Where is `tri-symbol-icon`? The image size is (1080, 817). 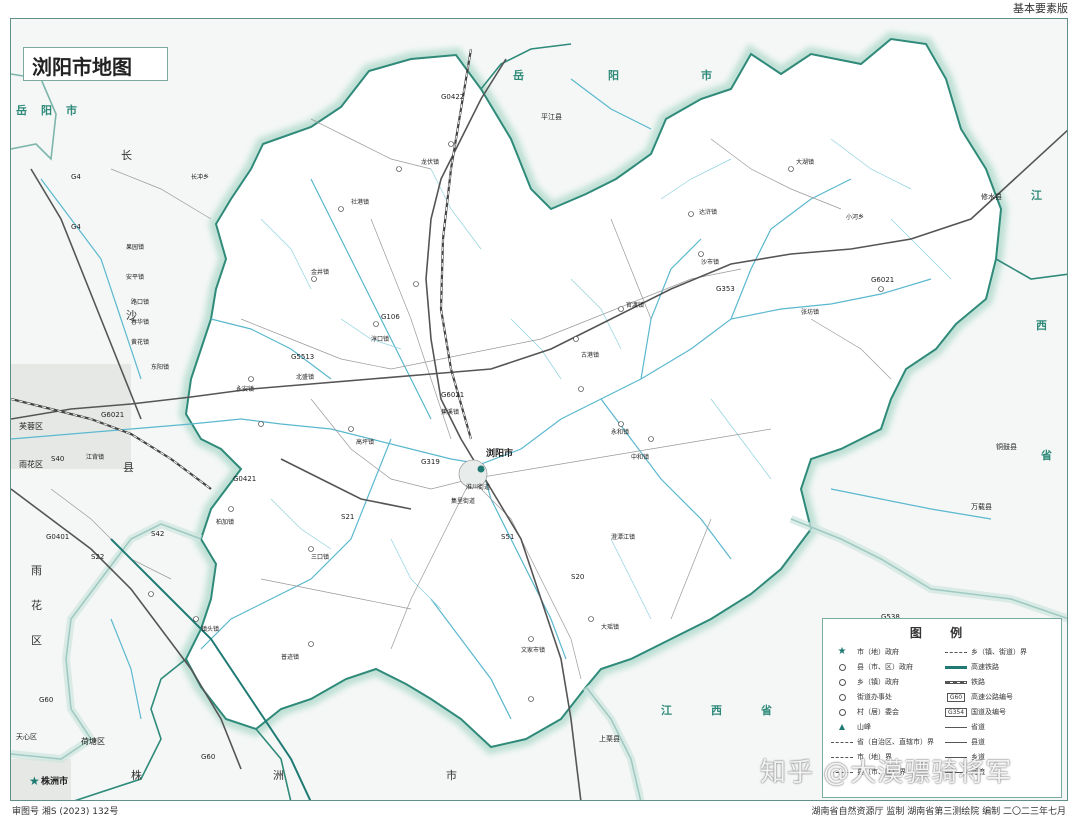
tri-symbol-icon is located at coordinates (842, 727).